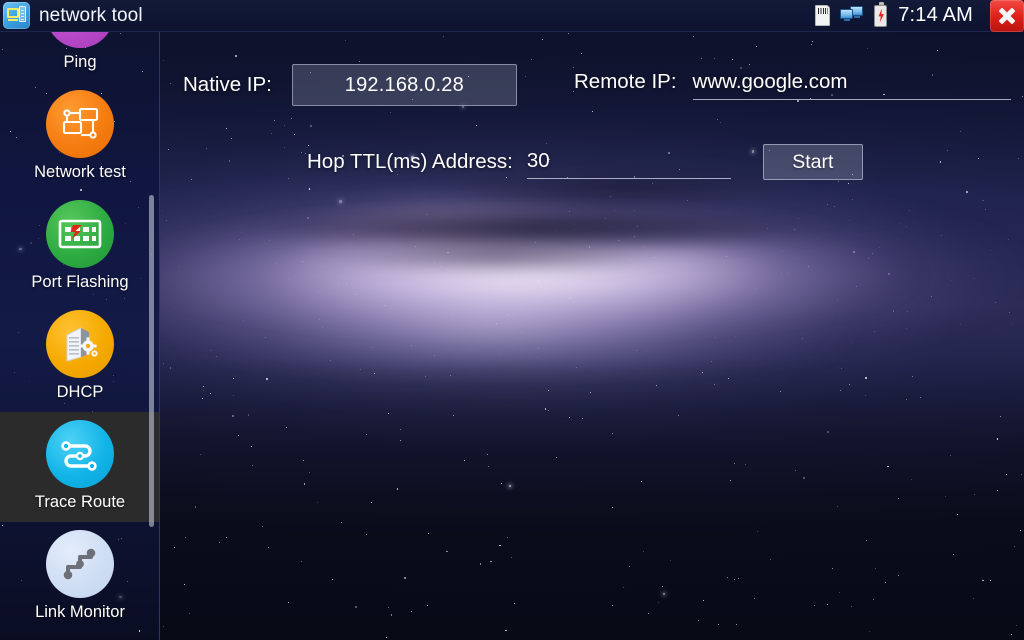 The height and width of the screenshot is (640, 1024). Describe the element at coordinates (625, 81) in the screenshot. I see `remote-ip-label: Remote IP:` at that location.